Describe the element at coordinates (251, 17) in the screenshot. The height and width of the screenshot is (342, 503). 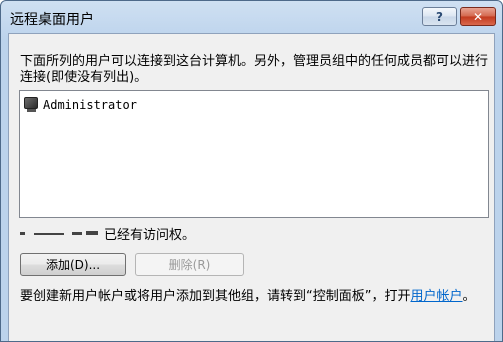
I see `title-bar: 远程桌面用户 ? ✕` at that location.